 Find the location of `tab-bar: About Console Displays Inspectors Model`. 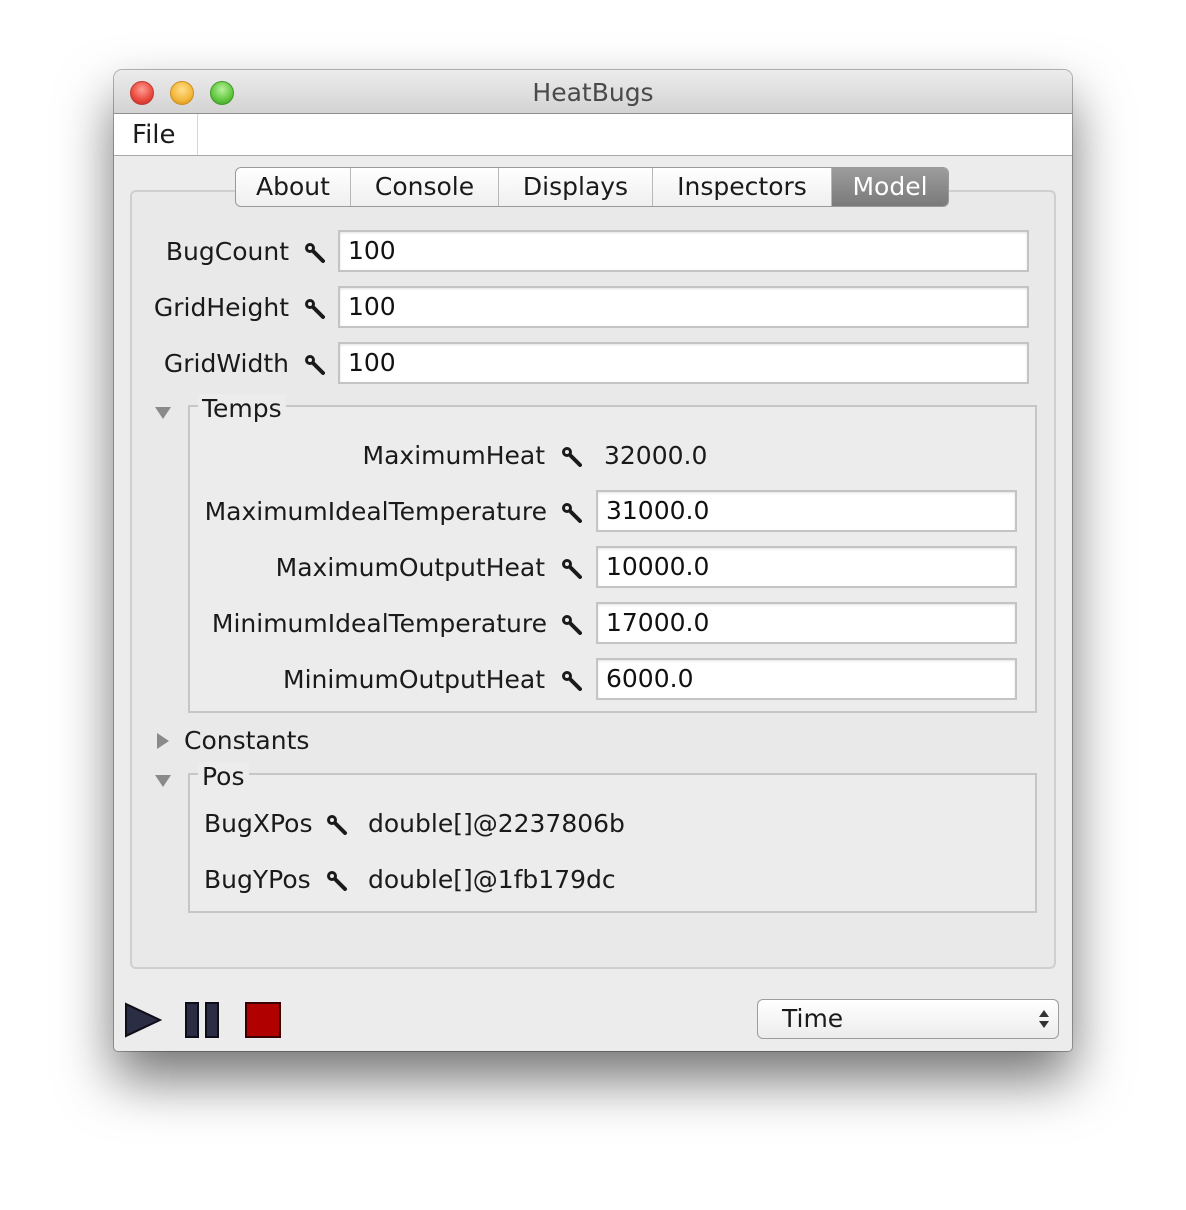

tab-bar: About Console Displays Inspectors Model is located at coordinates (592, 187).